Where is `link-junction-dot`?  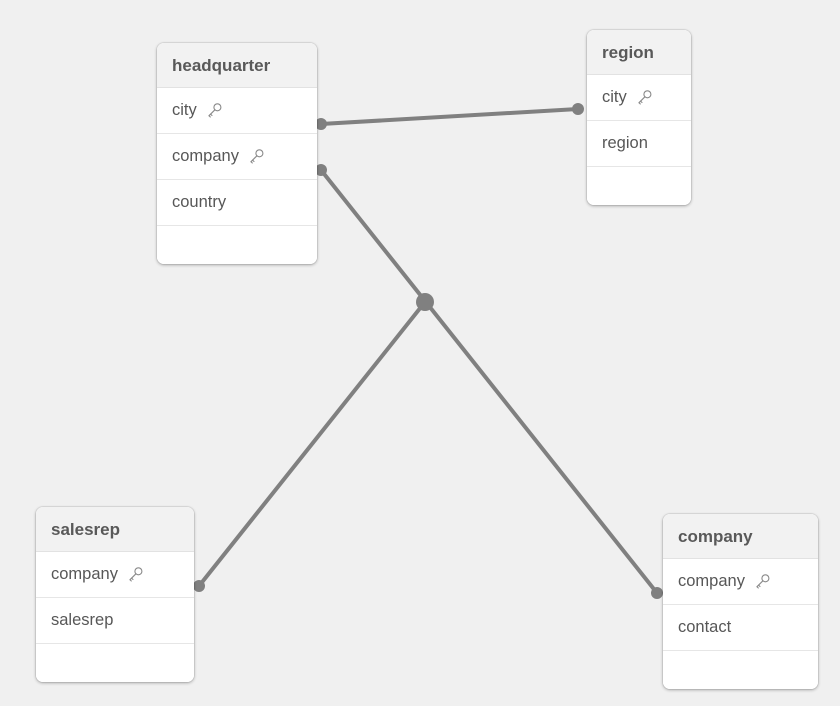
link-junction-dot is located at coordinates (425, 302).